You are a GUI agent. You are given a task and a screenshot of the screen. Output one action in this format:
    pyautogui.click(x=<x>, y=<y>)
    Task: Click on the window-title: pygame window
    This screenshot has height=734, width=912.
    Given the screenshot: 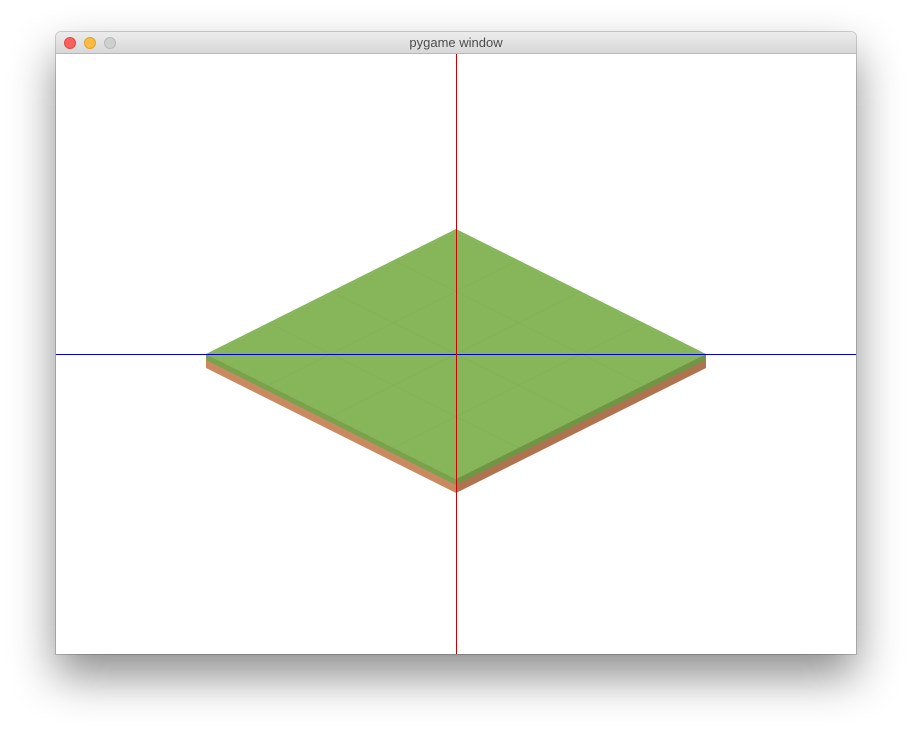 What is the action you would take?
    pyautogui.click(x=456, y=42)
    